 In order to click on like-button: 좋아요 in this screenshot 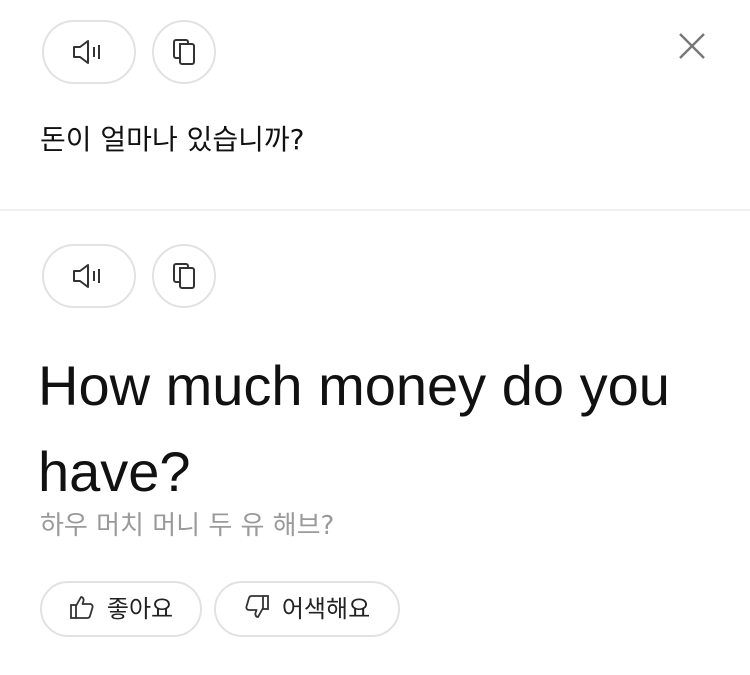, I will do `click(121, 609)`.